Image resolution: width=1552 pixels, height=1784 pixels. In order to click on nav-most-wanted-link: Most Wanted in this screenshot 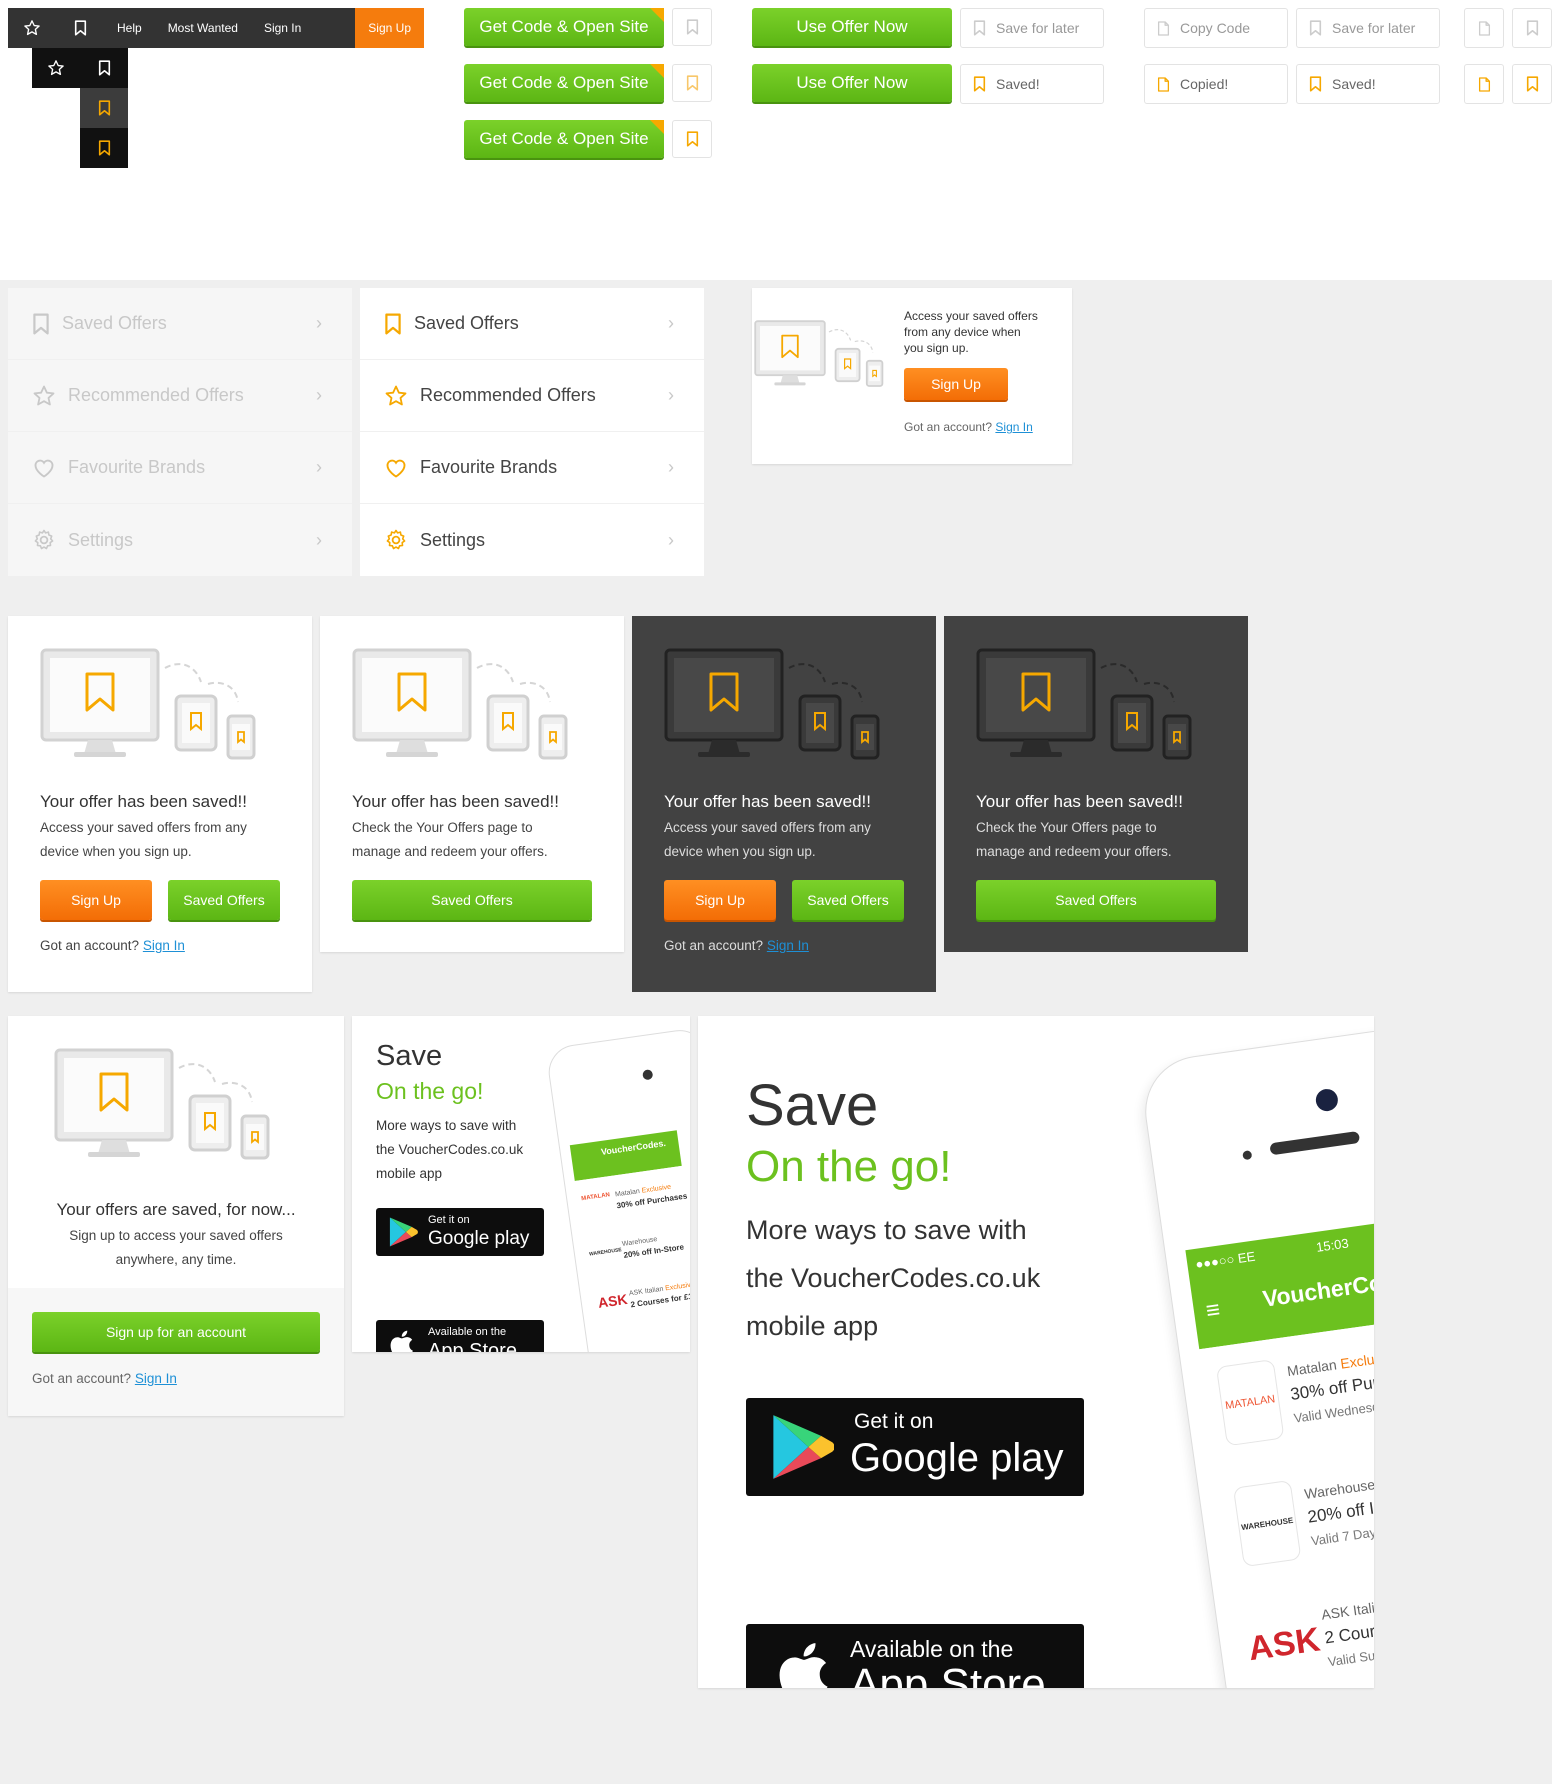, I will do `click(203, 28)`.